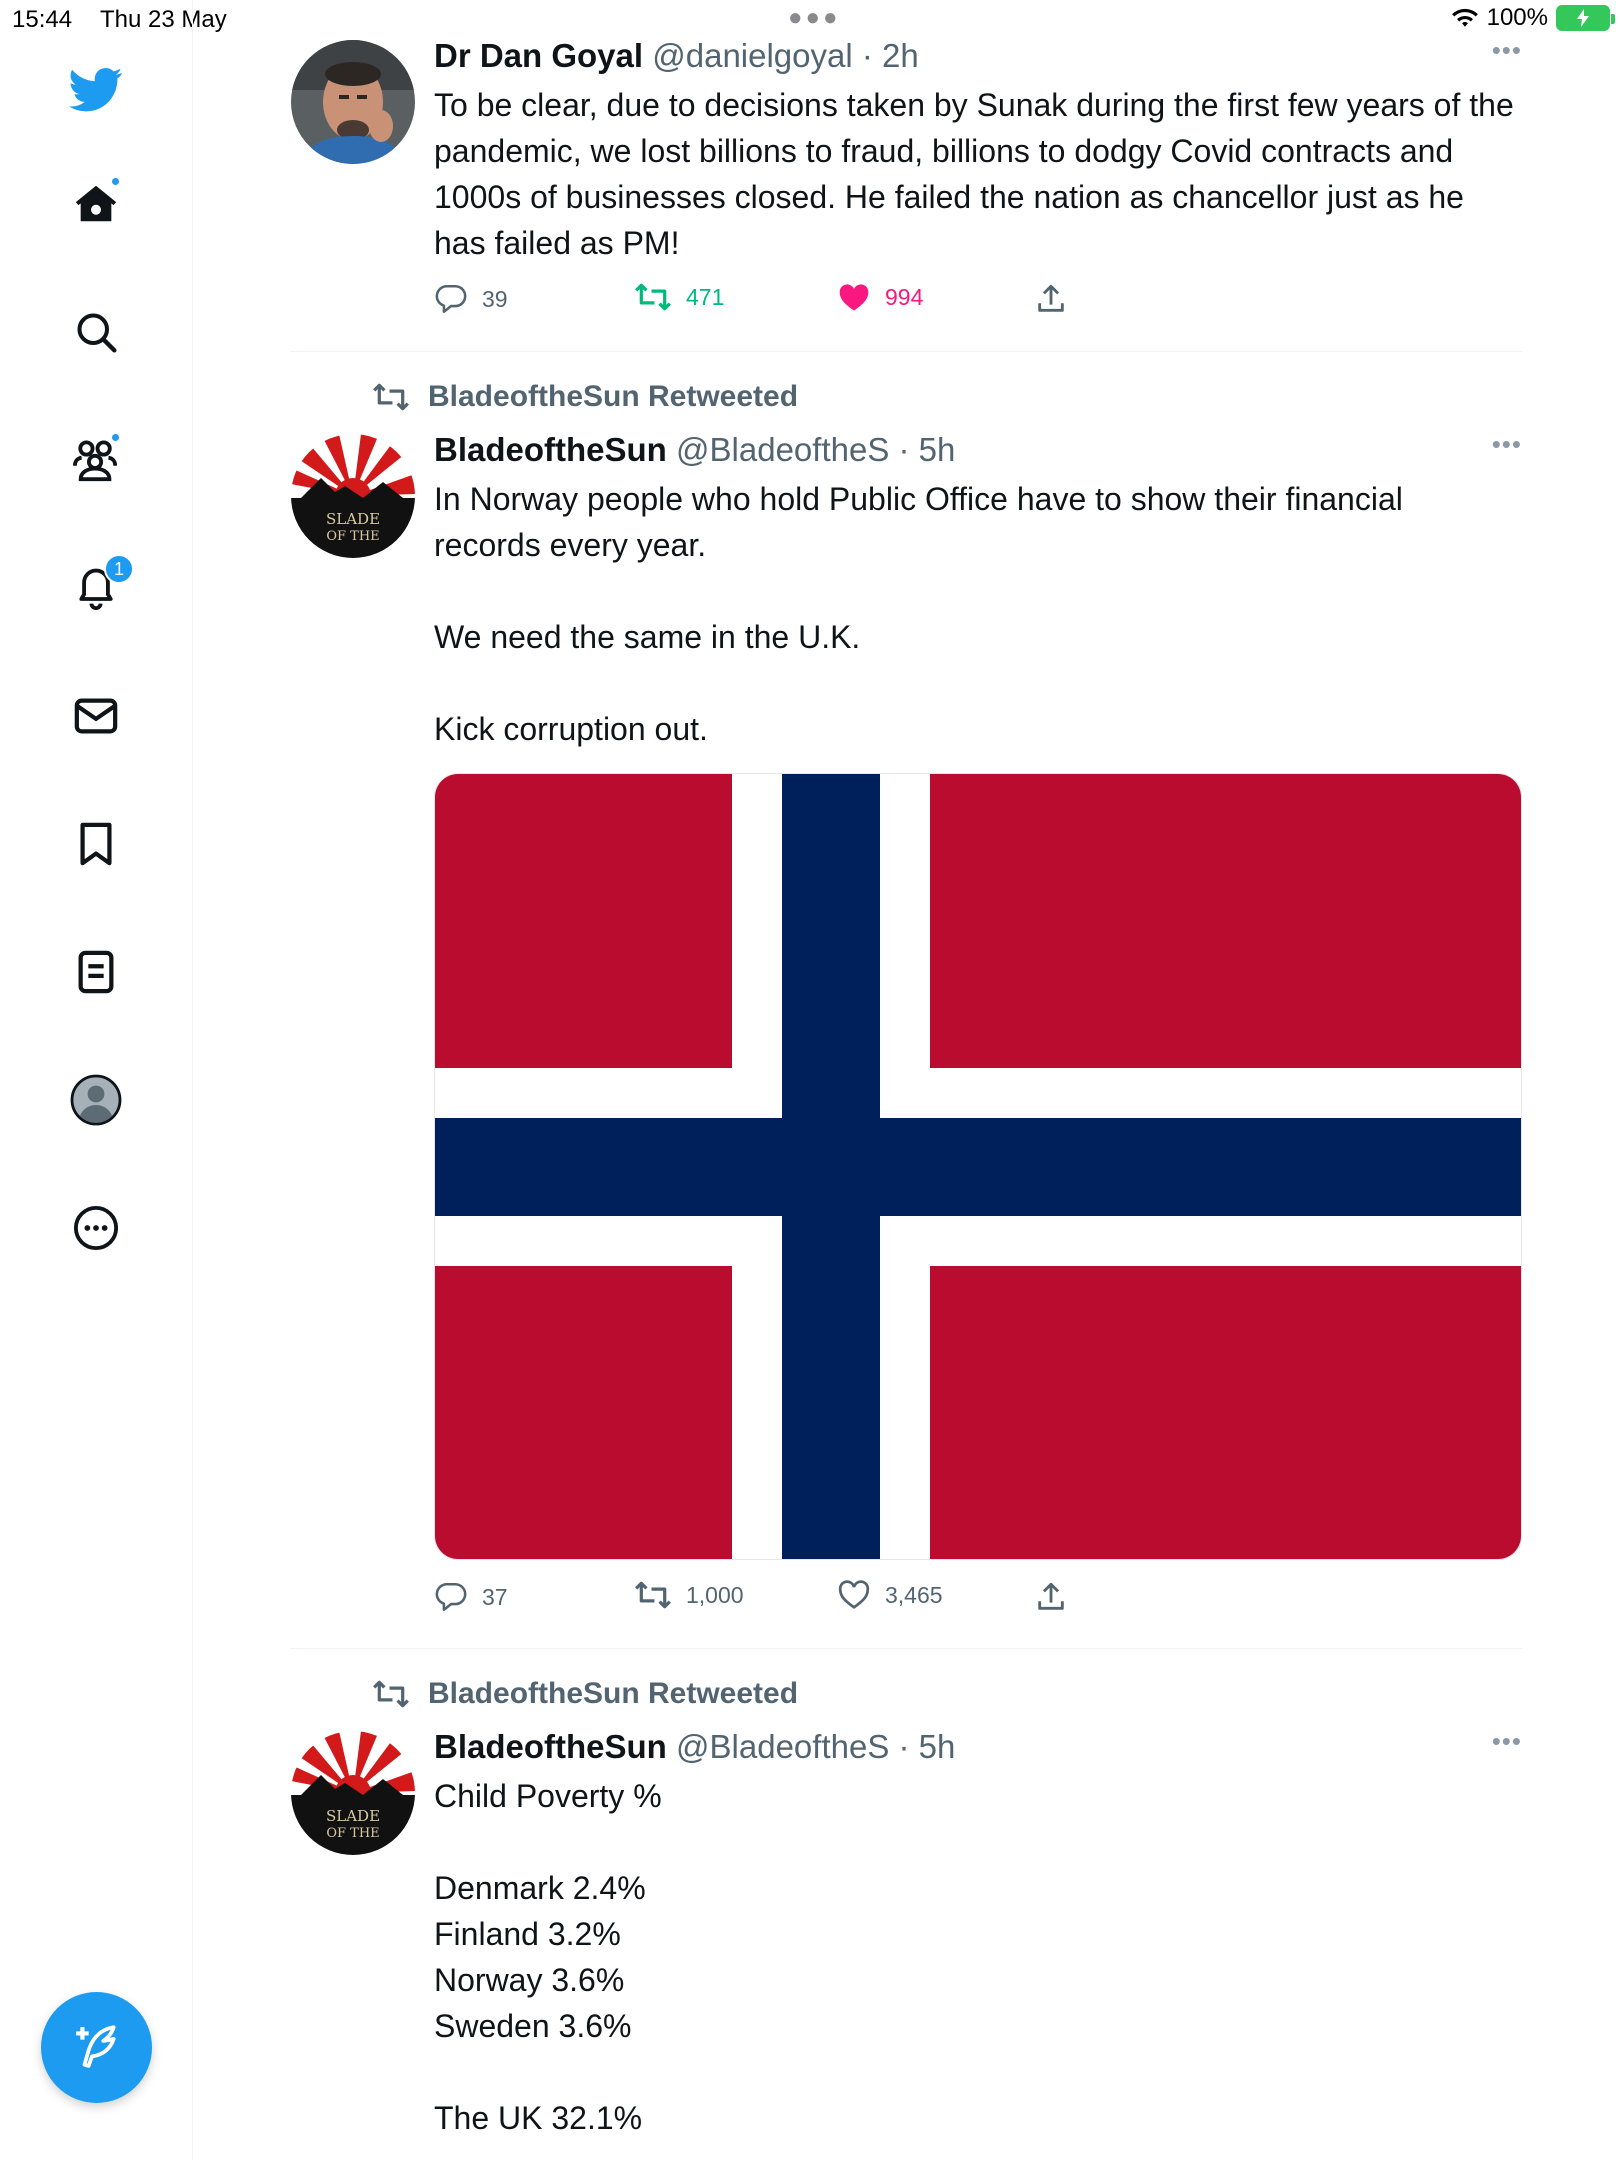 This screenshot has width=1620, height=2160. I want to click on twitter-bird-icon, so click(96, 90).